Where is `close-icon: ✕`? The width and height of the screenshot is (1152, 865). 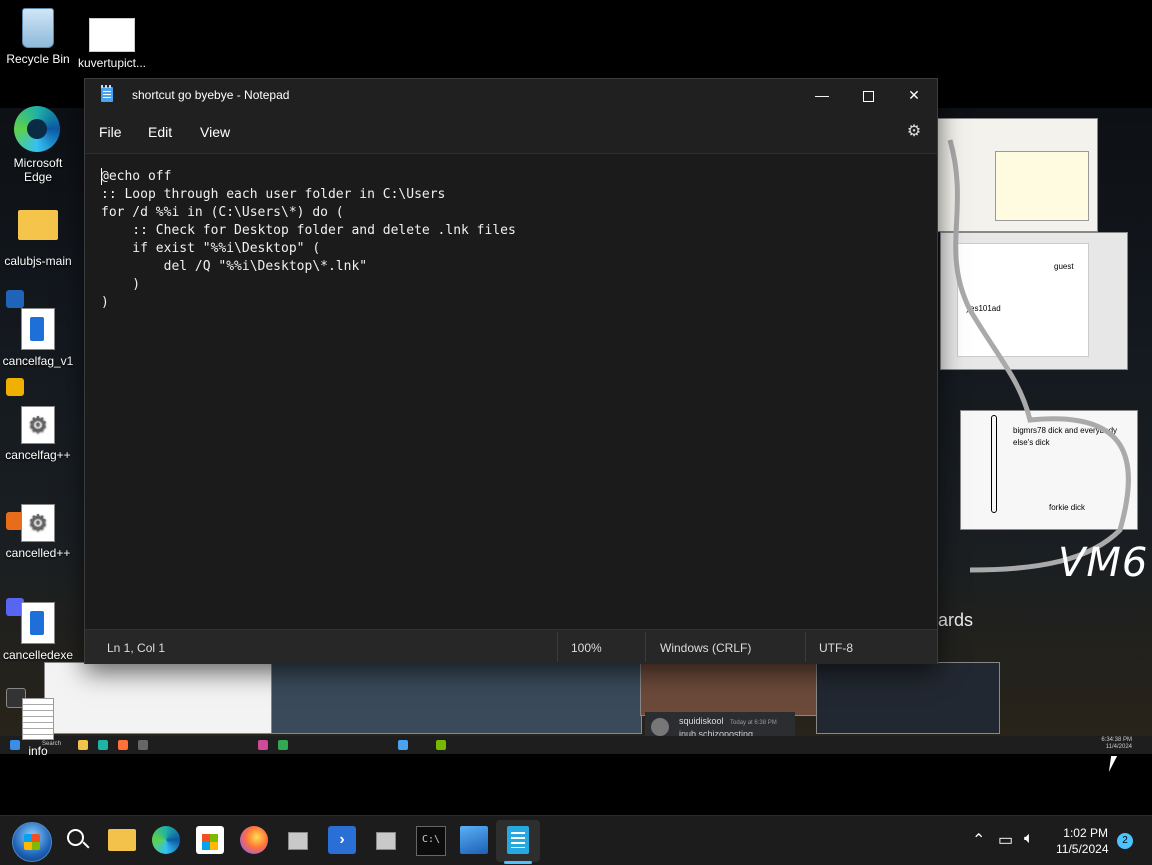
close-icon: ✕ is located at coordinates (914, 95).